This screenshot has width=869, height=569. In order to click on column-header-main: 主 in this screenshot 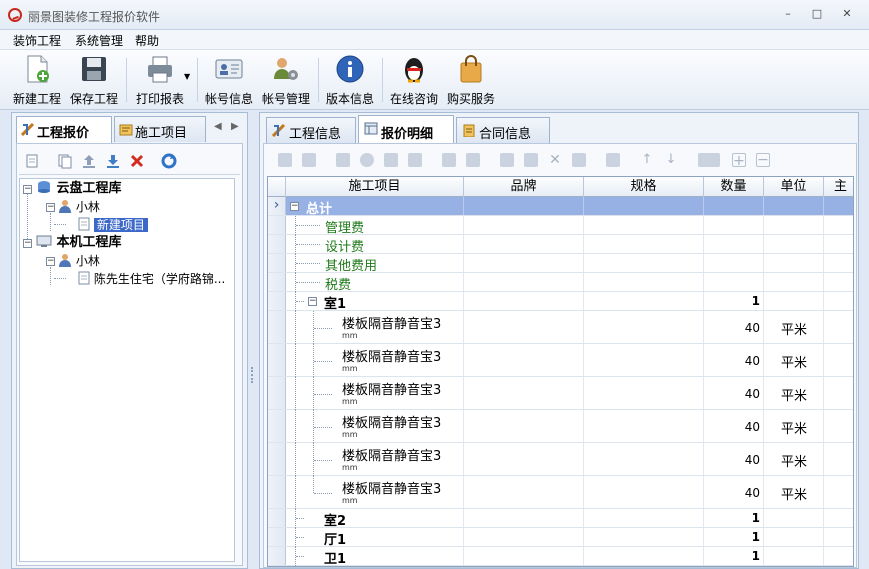, I will do `click(838, 187)`.